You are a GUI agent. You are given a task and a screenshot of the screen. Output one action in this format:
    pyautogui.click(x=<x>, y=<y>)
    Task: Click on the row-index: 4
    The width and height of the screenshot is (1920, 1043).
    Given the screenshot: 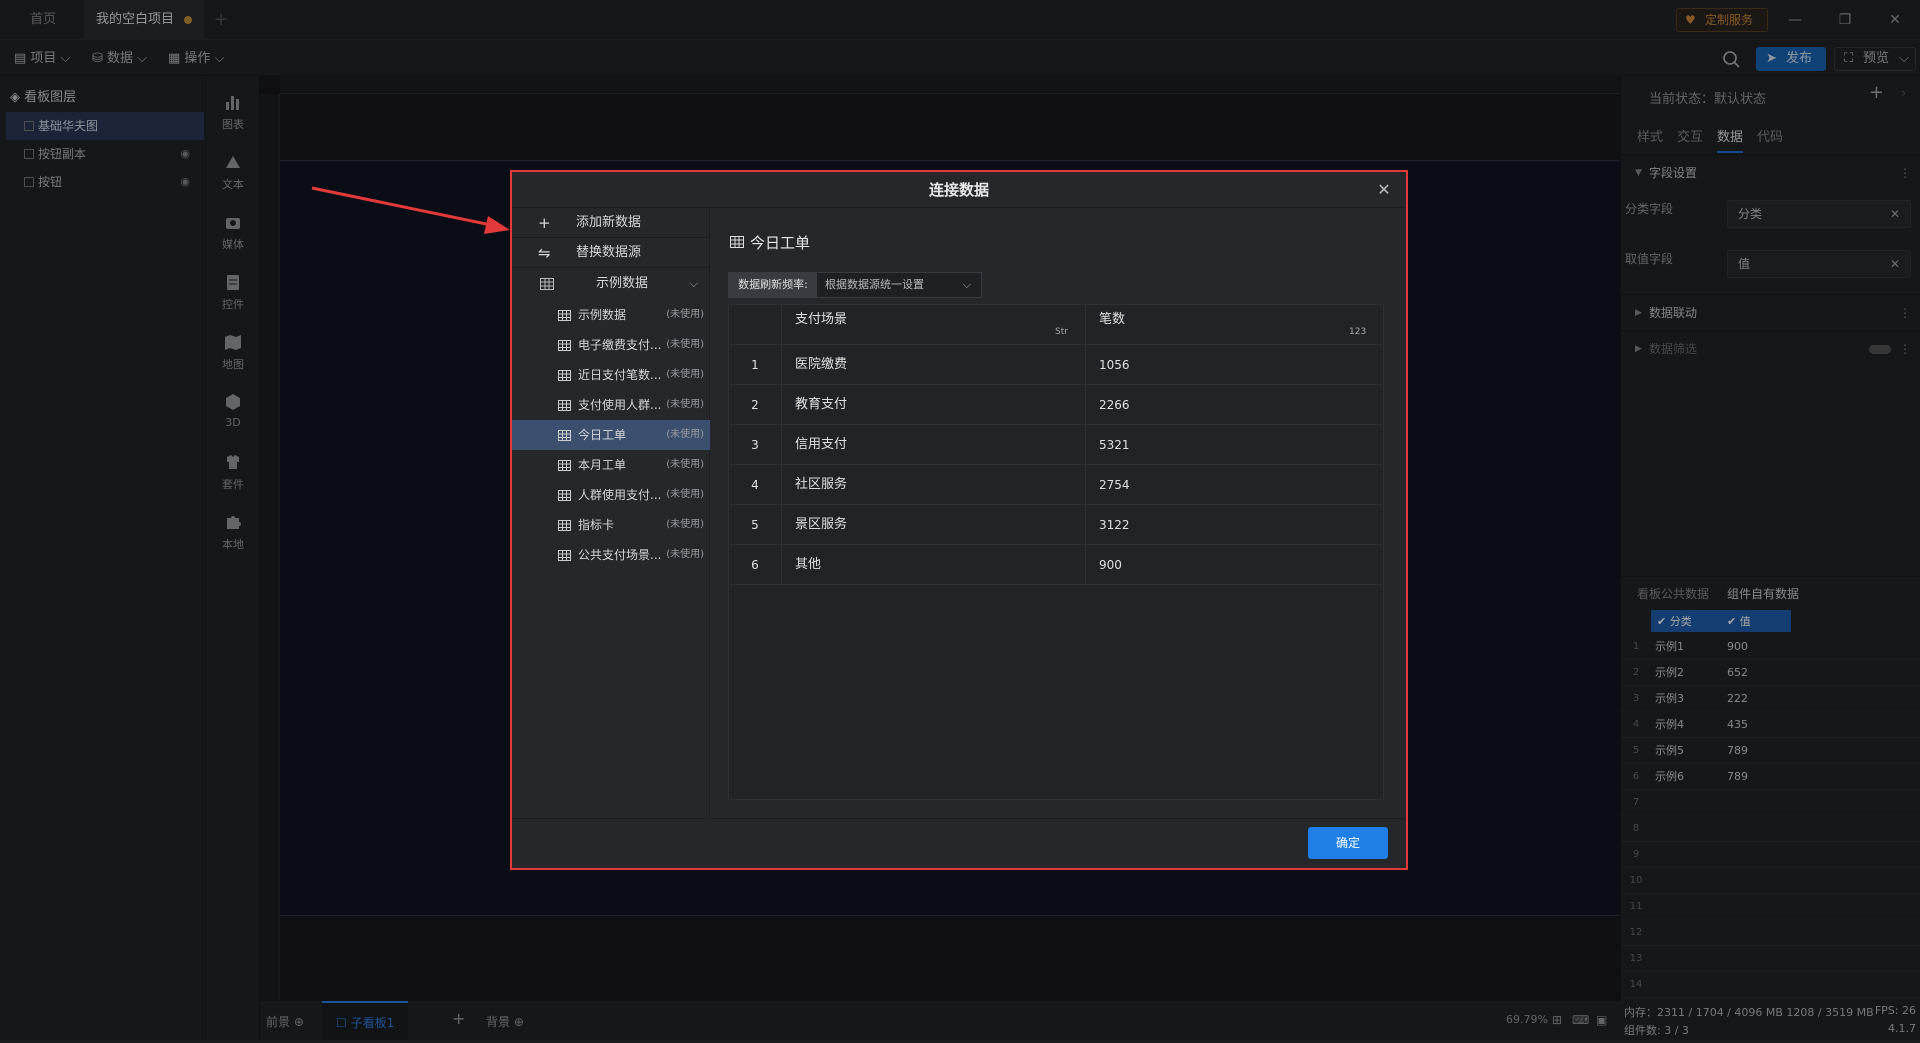 What is the action you would take?
    pyautogui.click(x=755, y=485)
    